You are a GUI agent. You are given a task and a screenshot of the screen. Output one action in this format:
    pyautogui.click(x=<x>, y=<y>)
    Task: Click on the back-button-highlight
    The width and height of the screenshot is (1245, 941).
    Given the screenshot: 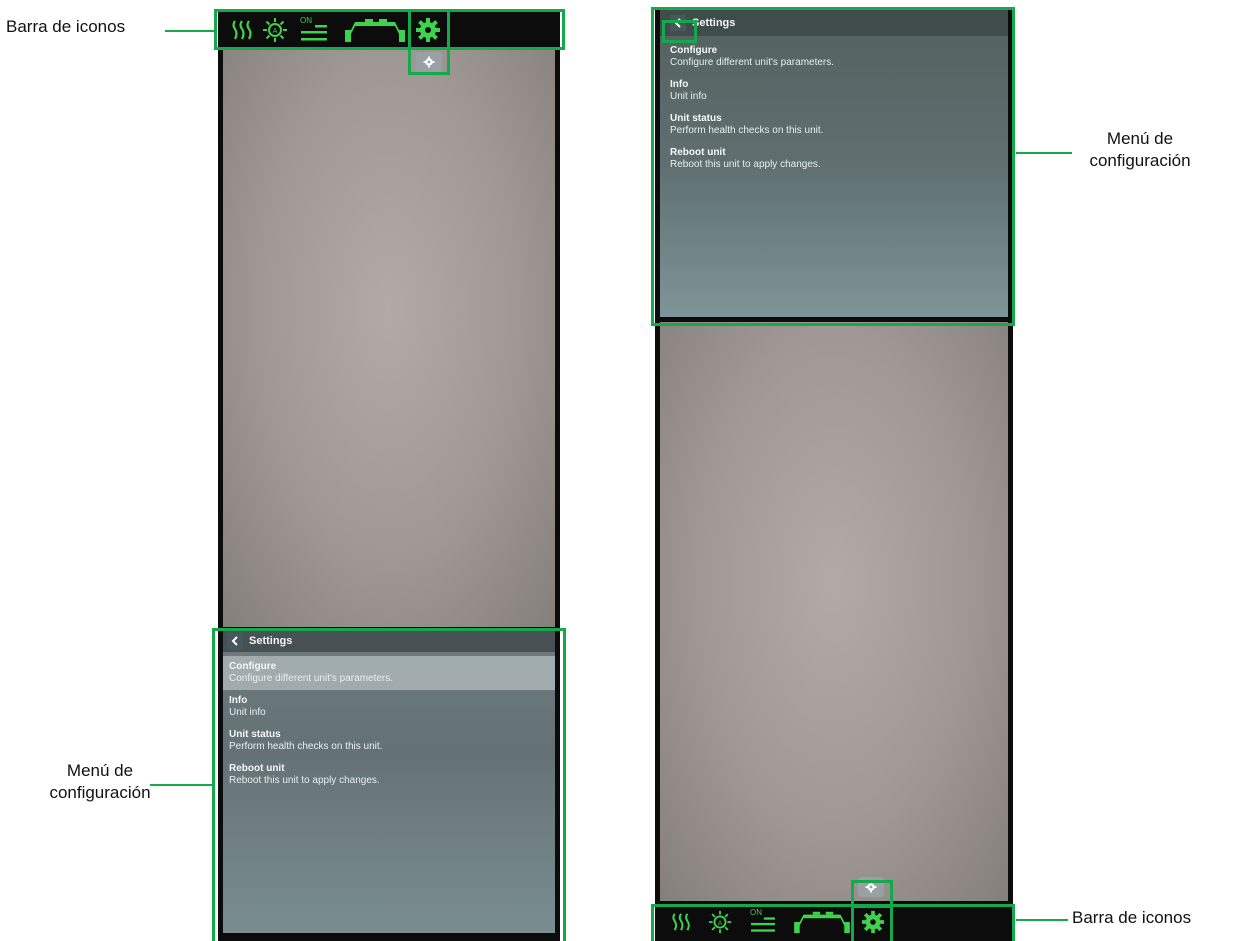 What is the action you would take?
    pyautogui.click(x=679, y=31)
    